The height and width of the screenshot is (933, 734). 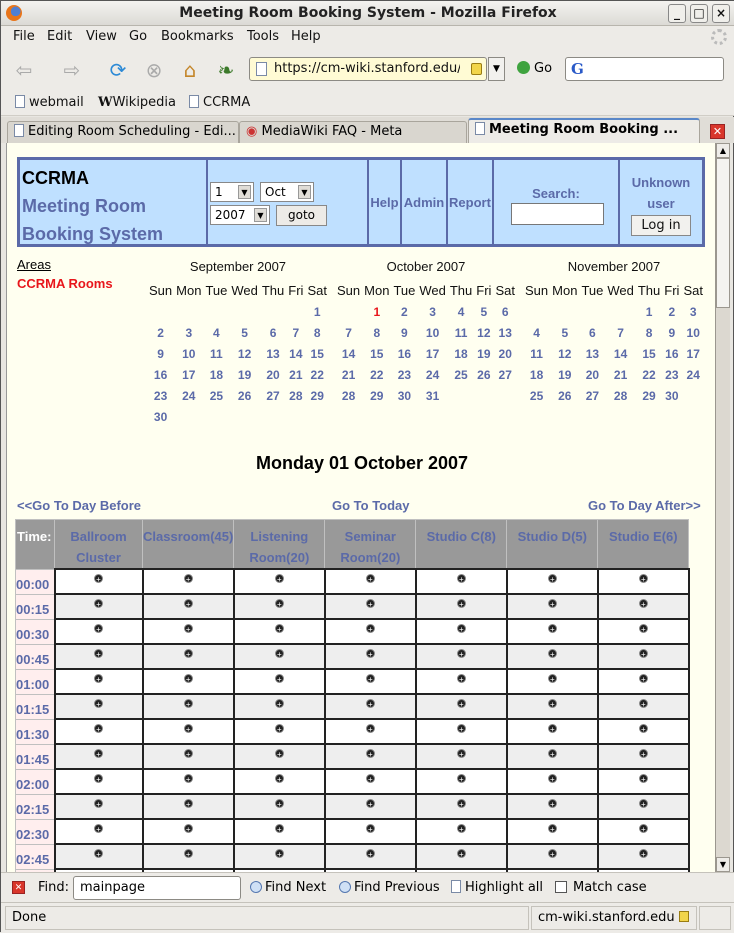 I want to click on calendar-day-link: 14, so click(x=620, y=353).